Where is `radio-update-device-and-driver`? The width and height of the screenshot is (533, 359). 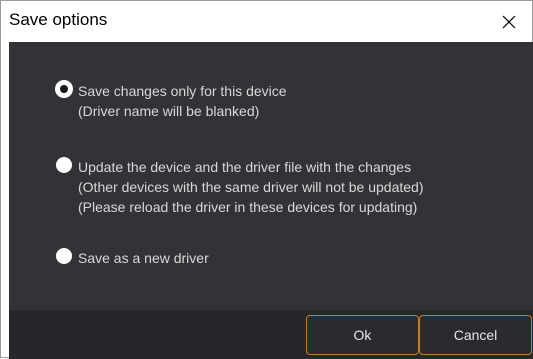 radio-update-device-and-driver is located at coordinates (64, 165).